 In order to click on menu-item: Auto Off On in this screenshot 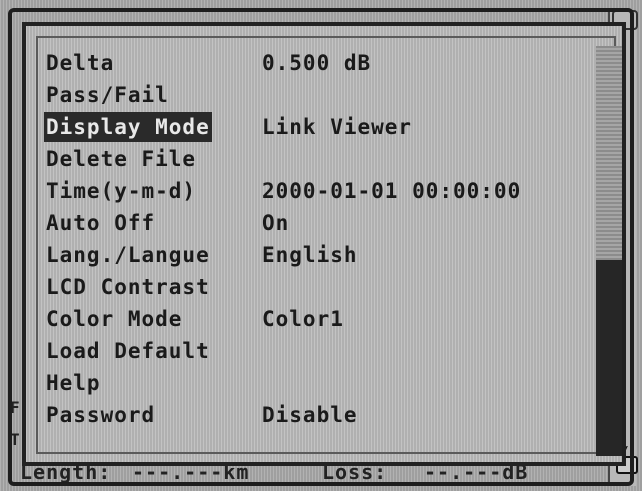, I will do `click(319, 223)`.